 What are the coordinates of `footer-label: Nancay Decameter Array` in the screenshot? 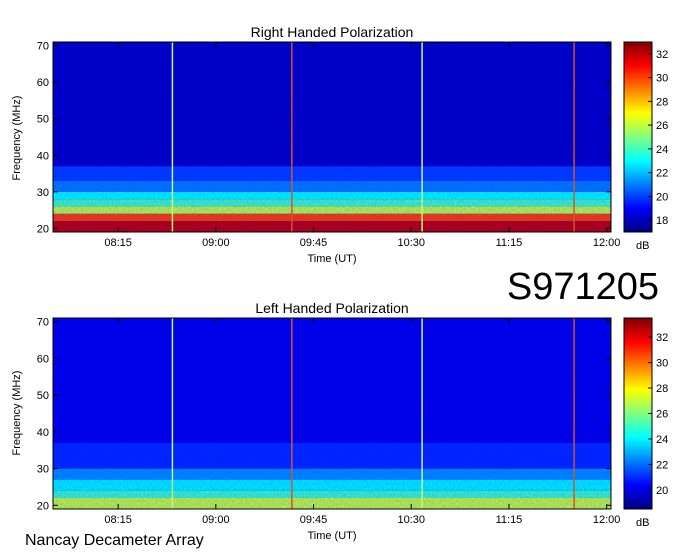 It's located at (114, 540).